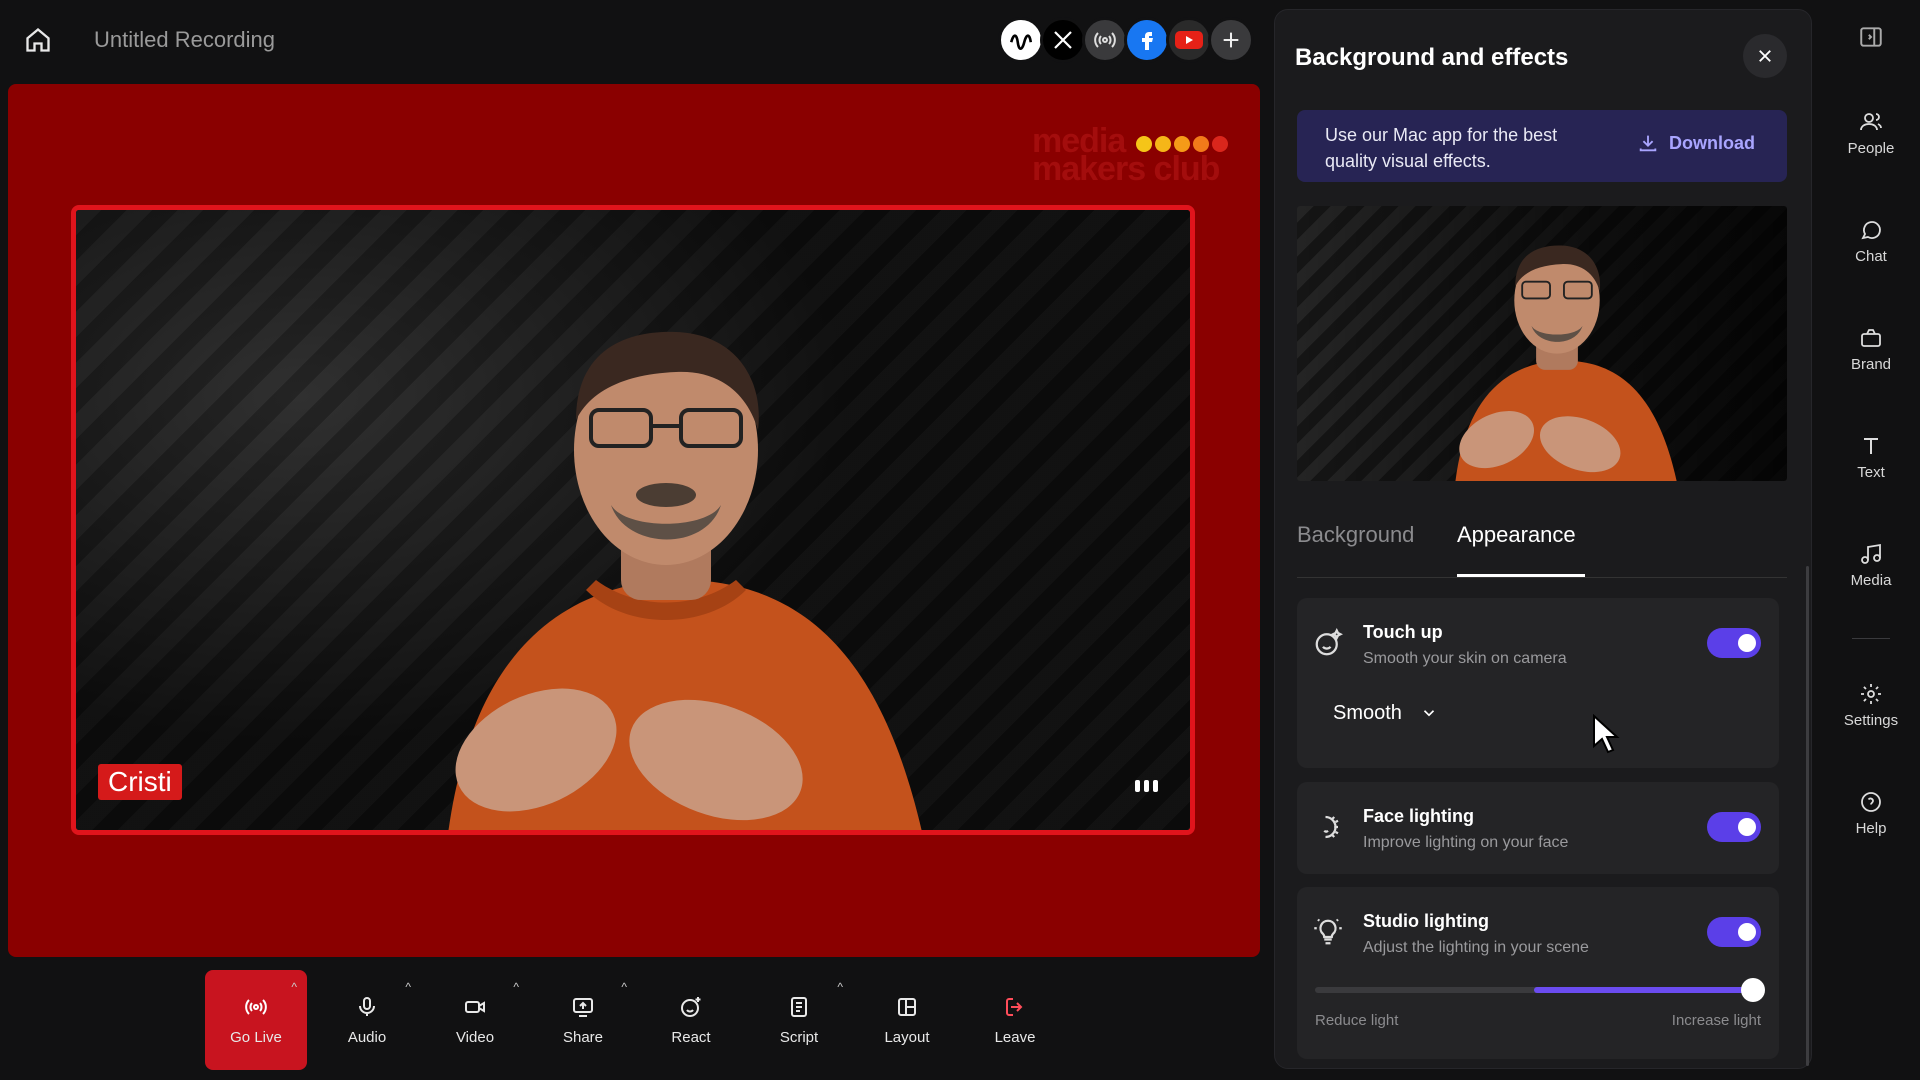  Describe the element at coordinates (1542, 343) in the screenshot. I see `camera-preview` at that location.